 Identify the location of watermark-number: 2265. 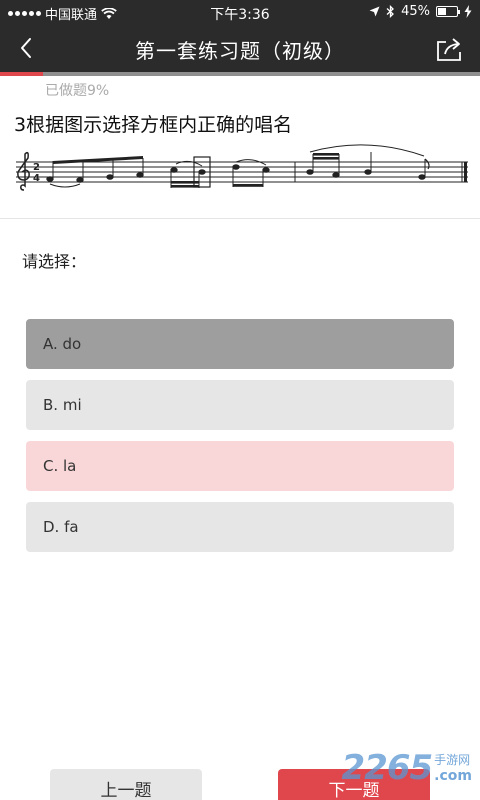
(387, 768).